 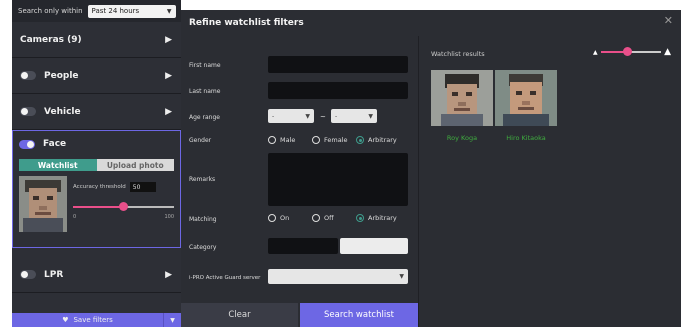 I want to click on matching-option-on: On, so click(x=278, y=218).